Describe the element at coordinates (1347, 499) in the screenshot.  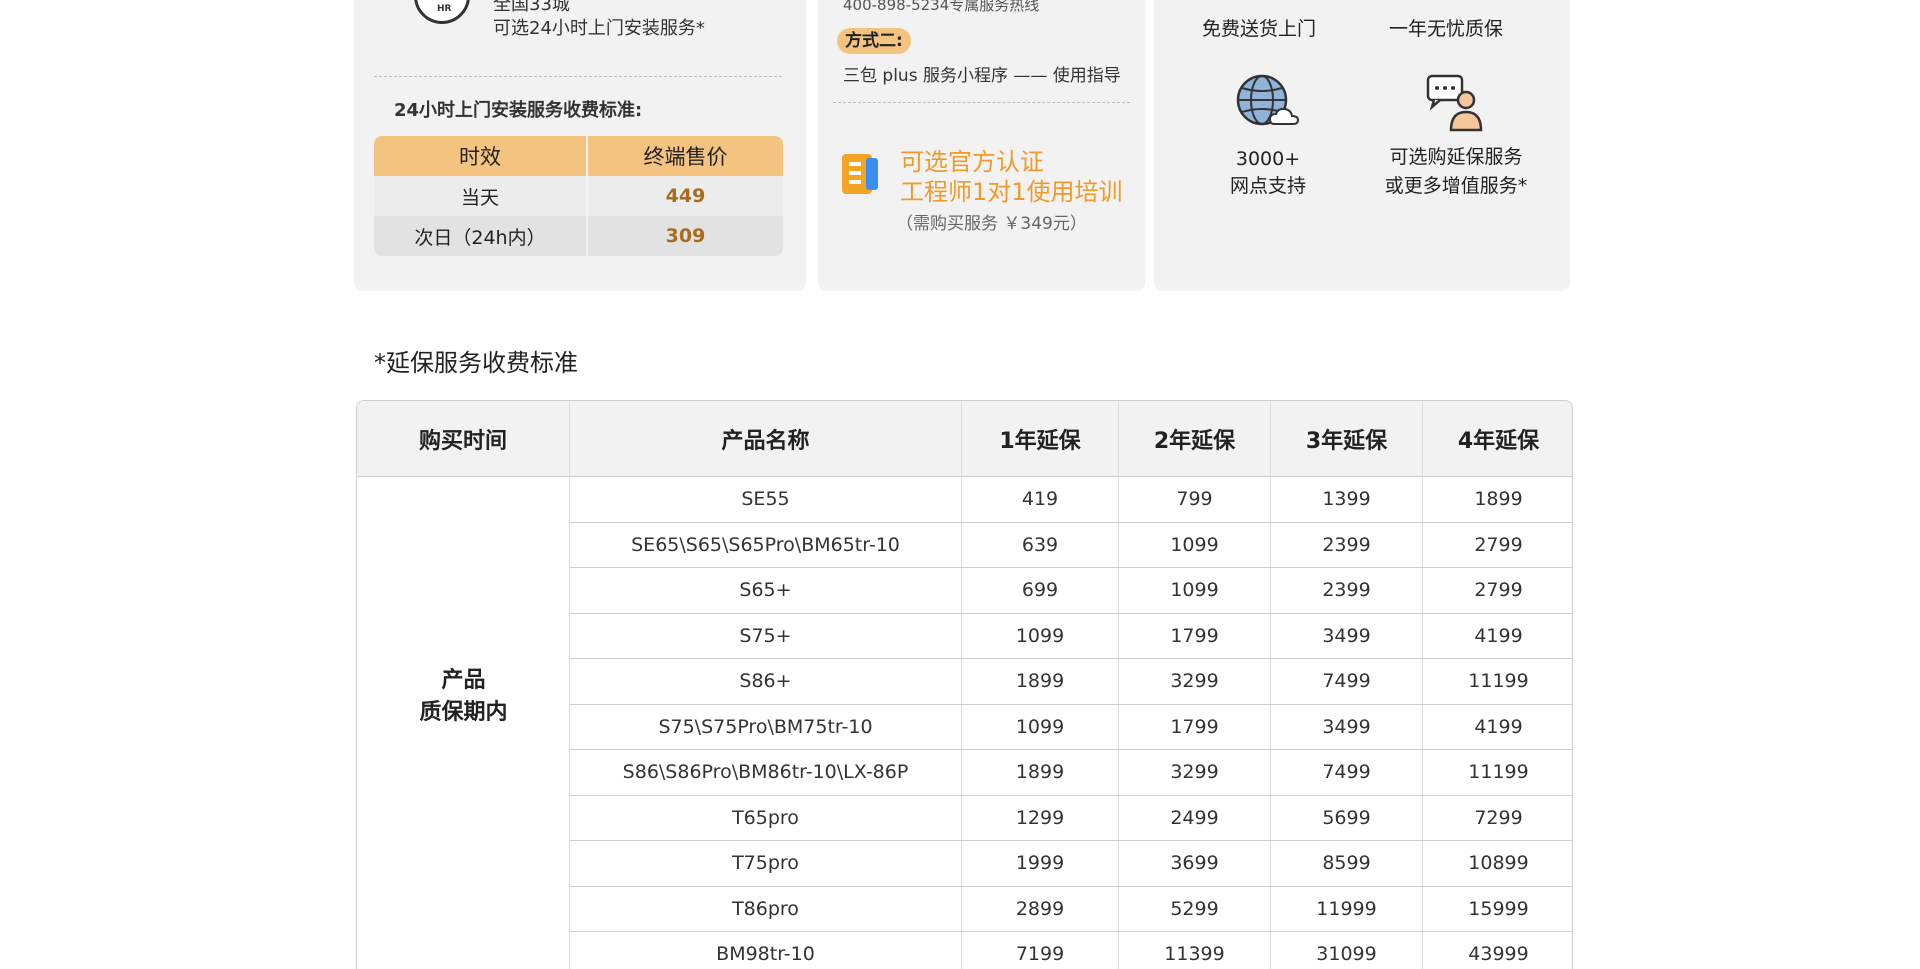
I see `3yr-price-cell: 1399` at that location.